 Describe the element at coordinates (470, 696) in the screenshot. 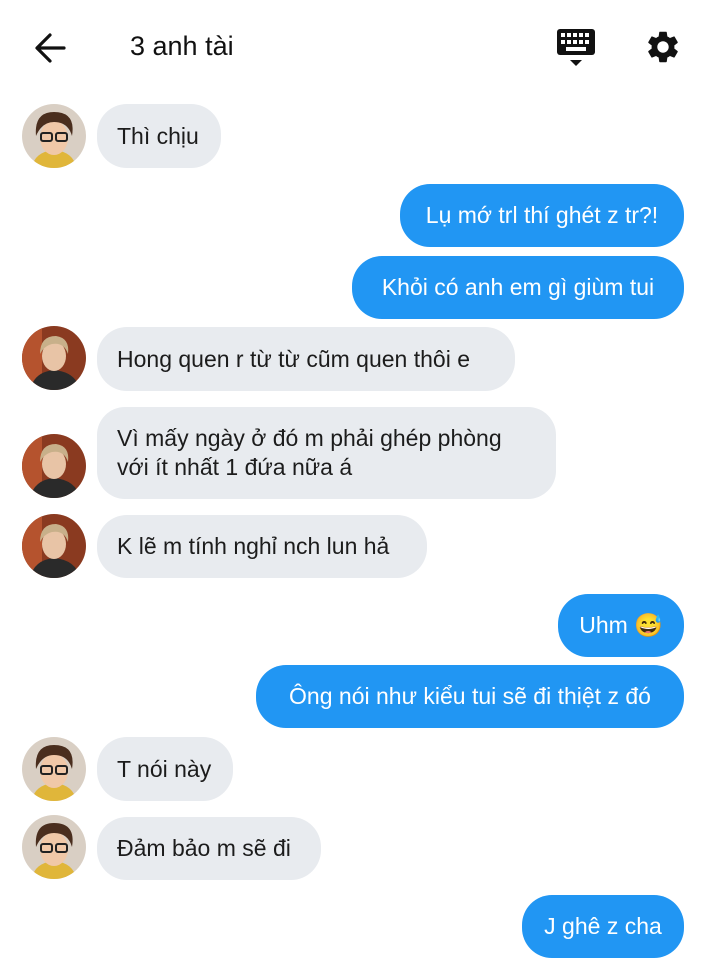

I see `outgoing-message: Ông nói như kiểu tui sẽ đi thiệt z đó` at that location.